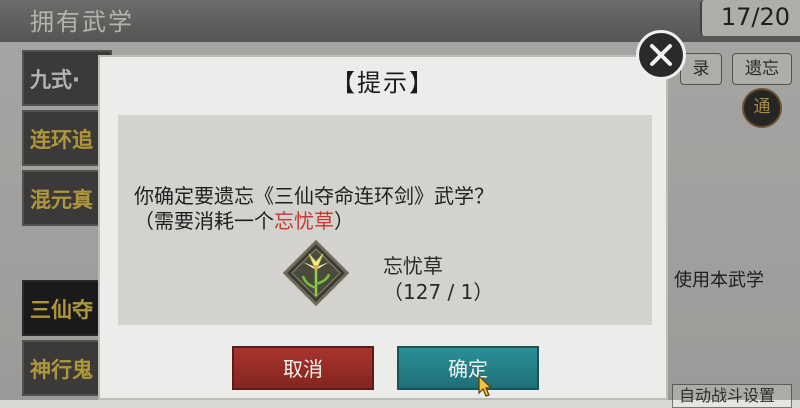 This screenshot has width=800, height=408. I want to click on cost-item-name: 忘忧草, so click(304, 221).